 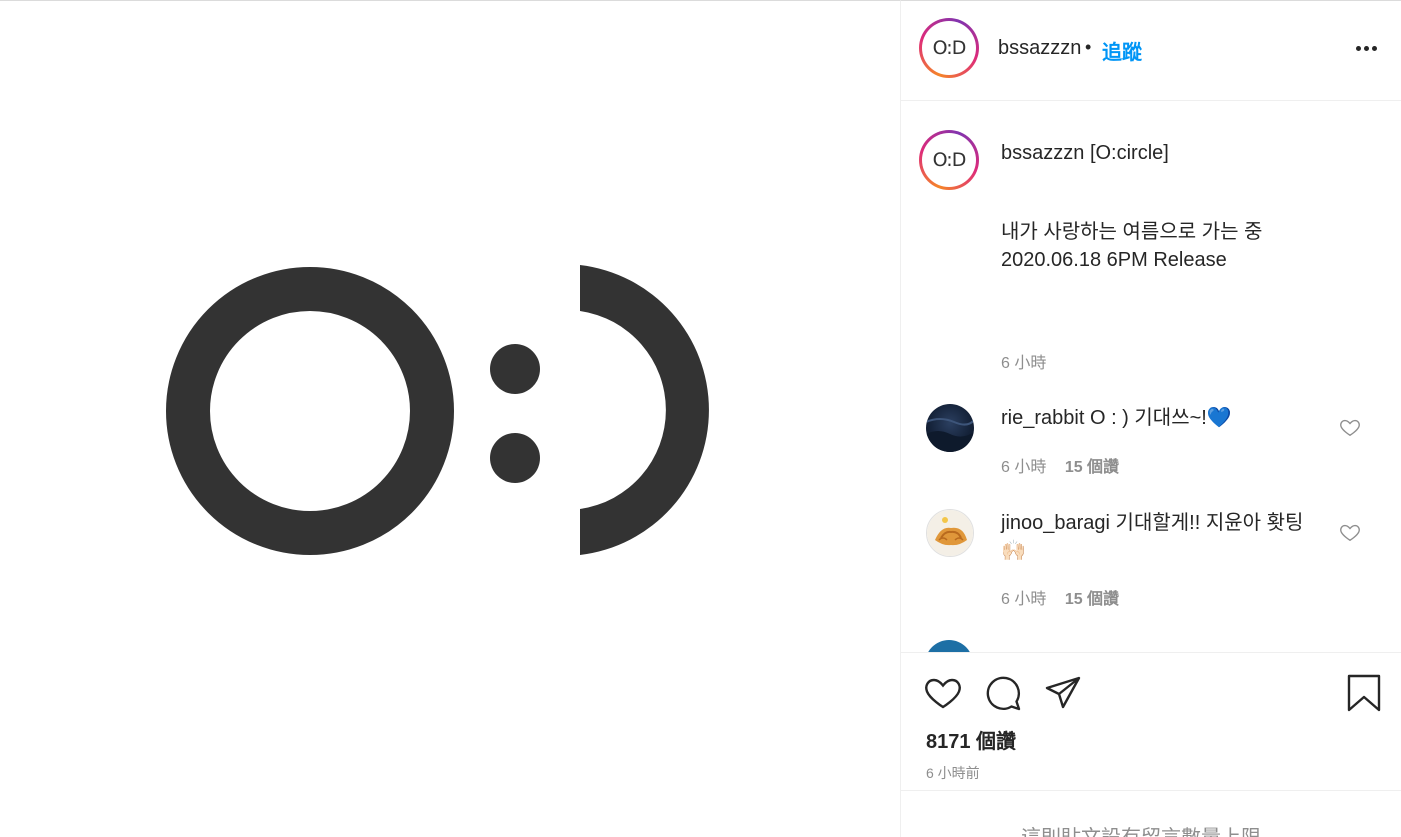 I want to click on caption-time: 6 小時, so click(x=1023, y=361).